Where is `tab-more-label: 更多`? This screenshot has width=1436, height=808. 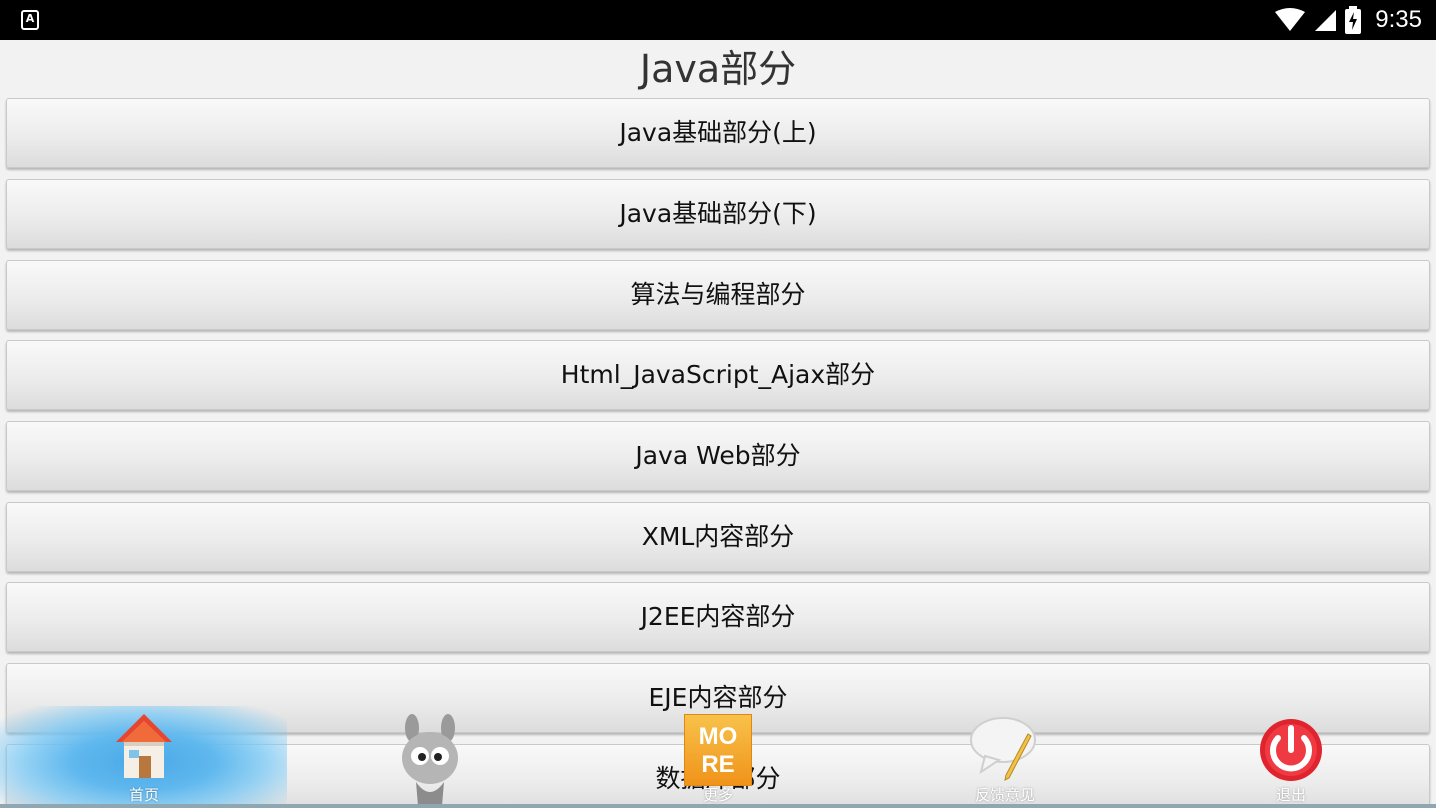
tab-more-label: 更多 is located at coordinates (717, 795).